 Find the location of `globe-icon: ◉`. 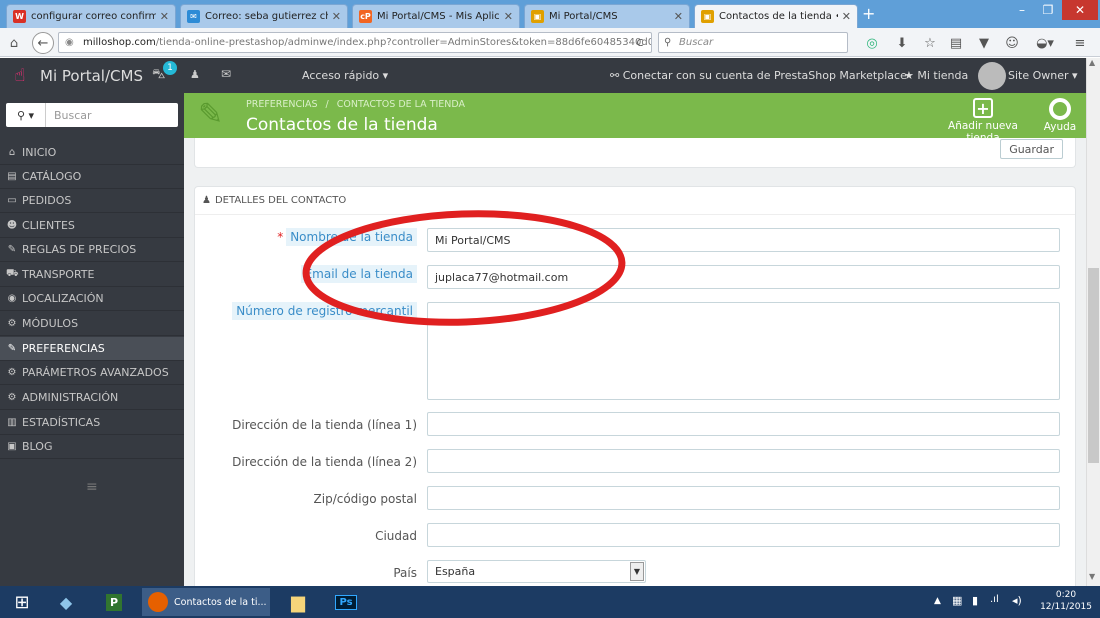

globe-icon: ◉ is located at coordinates (12, 298).